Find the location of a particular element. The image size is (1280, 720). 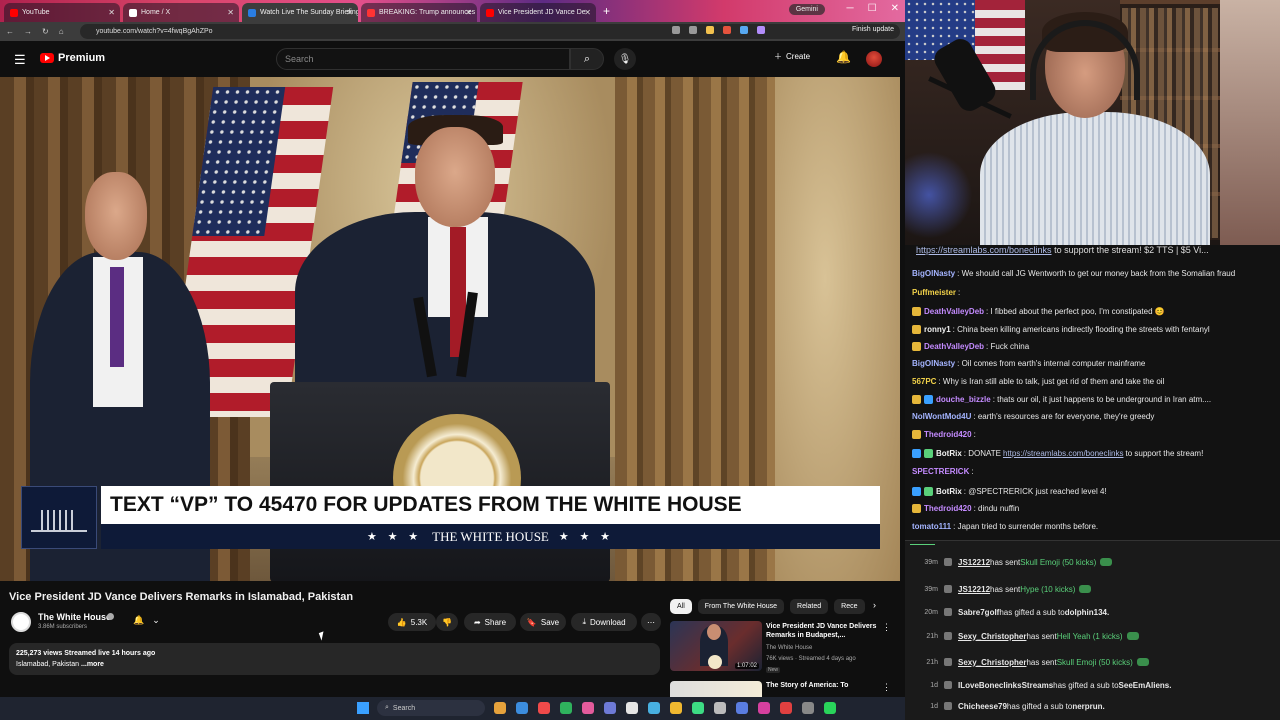

voice-search-button: 🎙 is located at coordinates (625, 59).